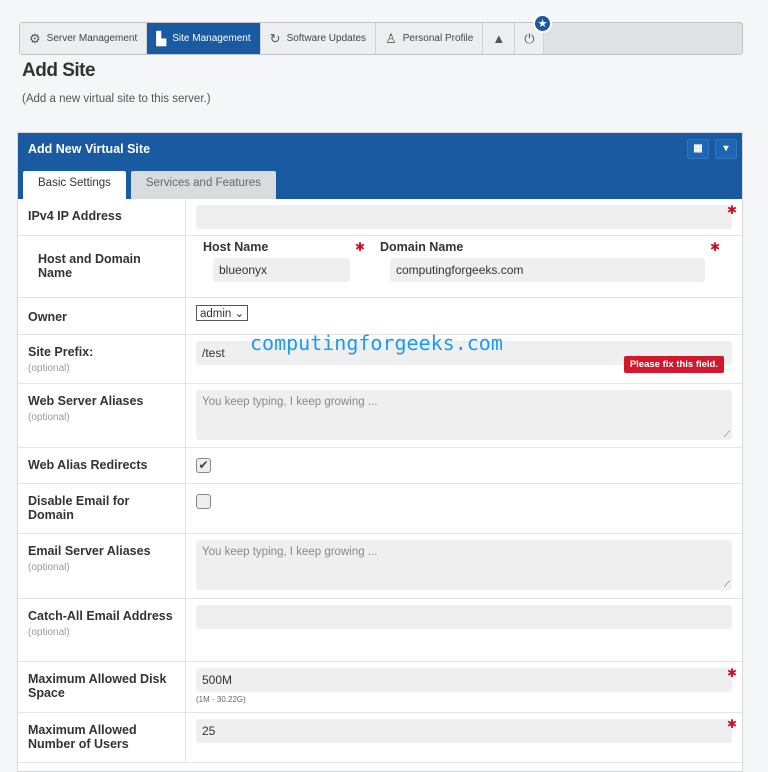 The width and height of the screenshot is (768, 772). What do you see at coordinates (100, 616) in the screenshot?
I see `catch-all-label: Catch-All Email Address` at bounding box center [100, 616].